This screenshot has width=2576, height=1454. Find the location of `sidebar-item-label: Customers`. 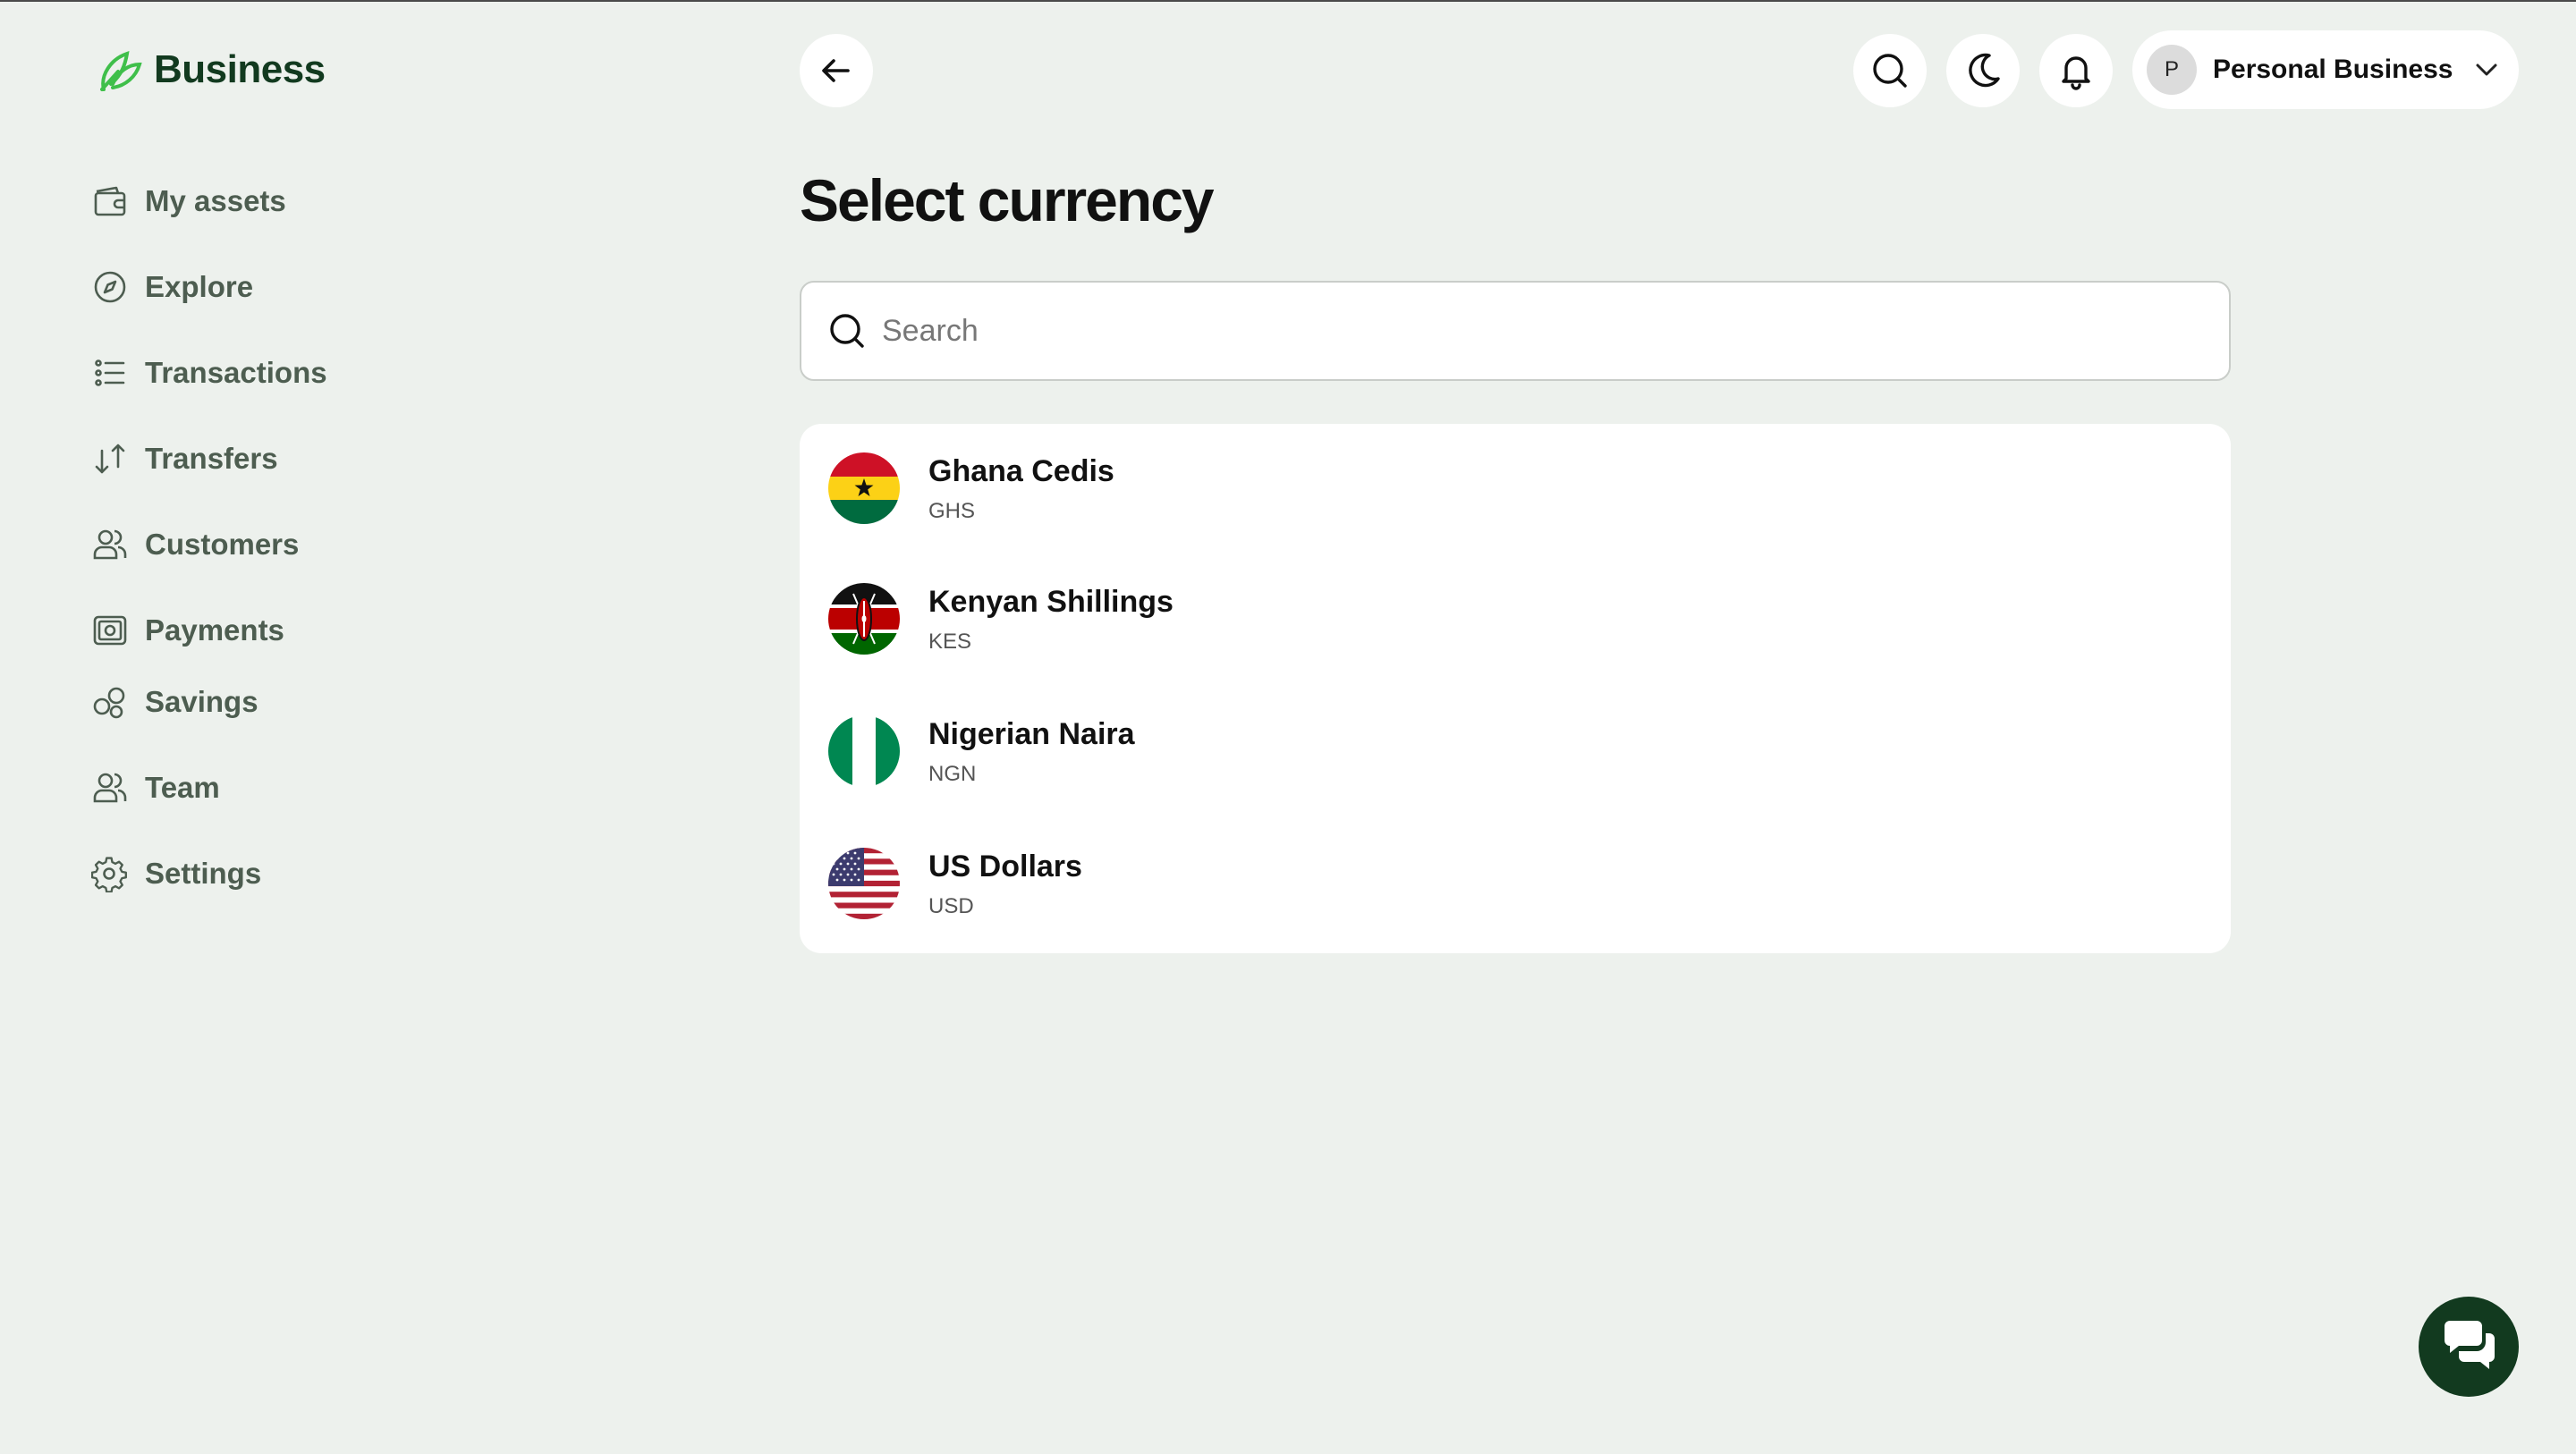

sidebar-item-label: Customers is located at coordinates (222, 545).